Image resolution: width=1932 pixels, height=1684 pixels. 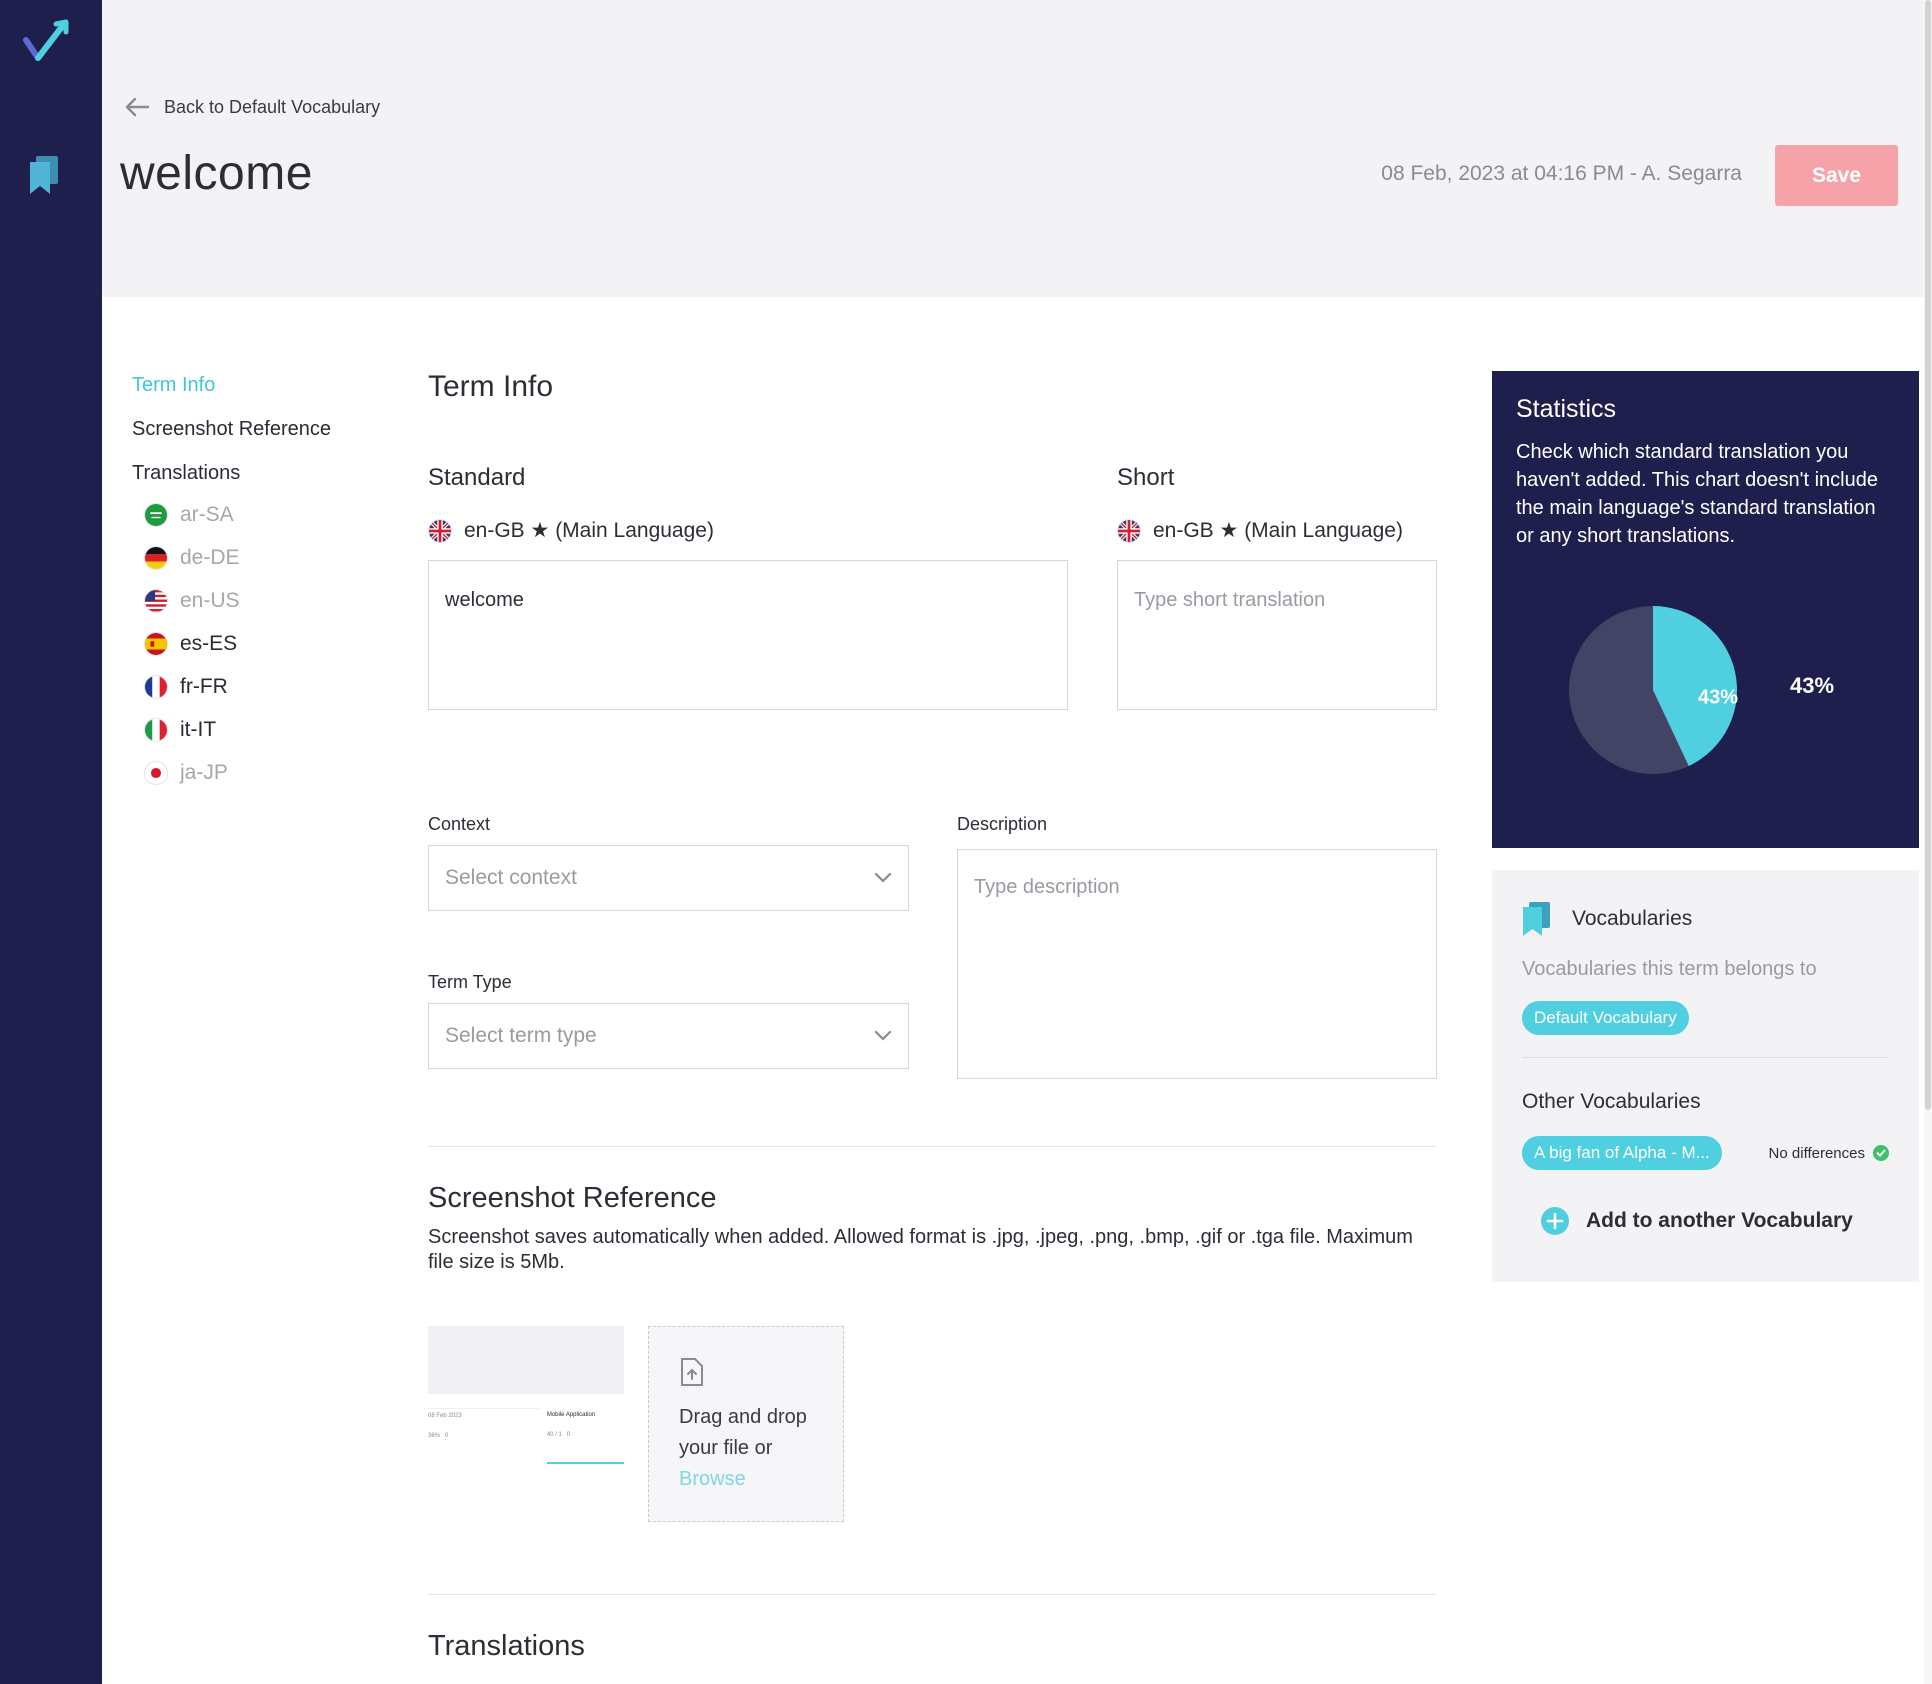 I want to click on toc-translations: Translations, so click(x=262, y=473).